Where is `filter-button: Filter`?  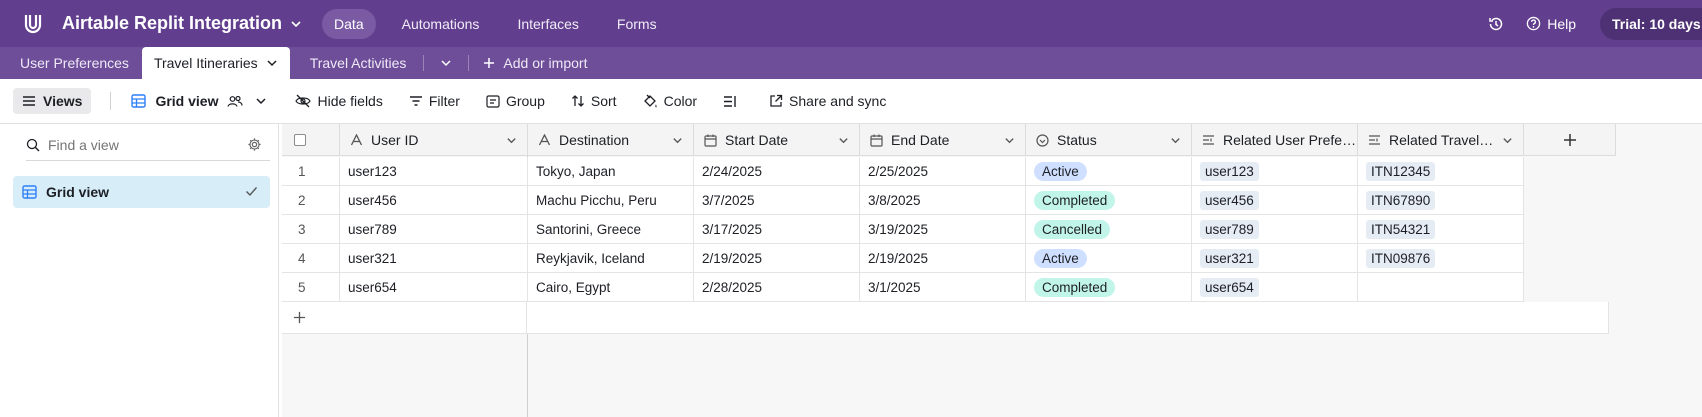 filter-button: Filter is located at coordinates (434, 101).